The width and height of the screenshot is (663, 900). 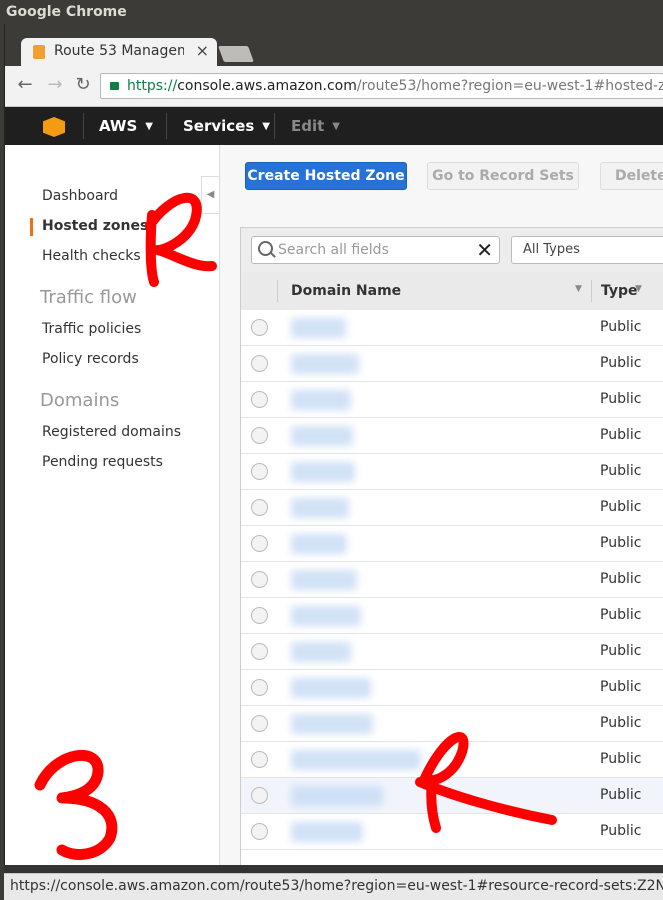 What do you see at coordinates (55, 84) in the screenshot?
I see `forward-arrow-icon: →` at bounding box center [55, 84].